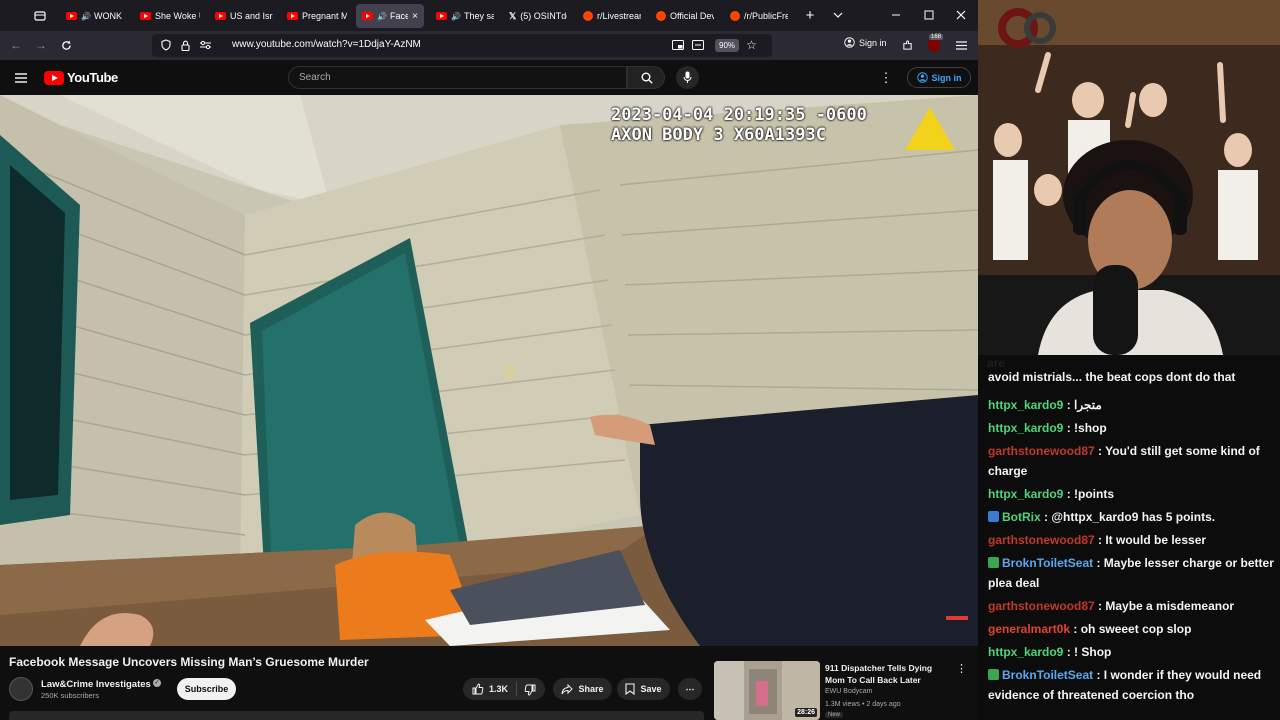  I want to click on channel-name: Law&Crime Investigates, so click(96, 684).